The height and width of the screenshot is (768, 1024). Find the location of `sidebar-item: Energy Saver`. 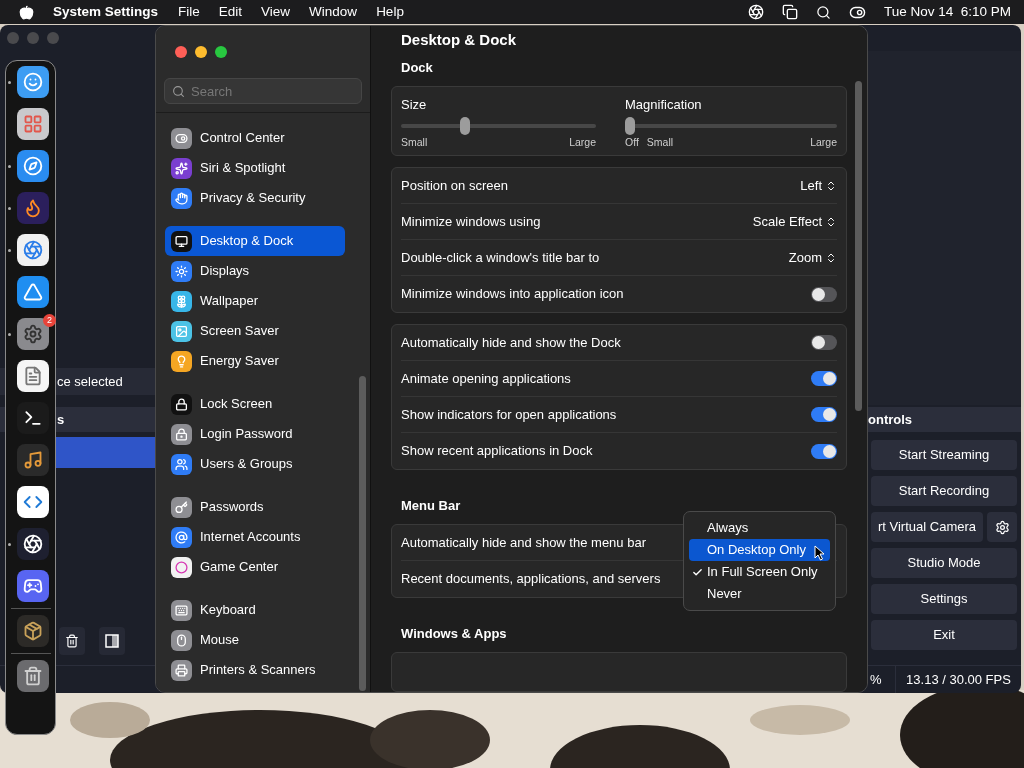

sidebar-item: Energy Saver is located at coordinates (255, 361).